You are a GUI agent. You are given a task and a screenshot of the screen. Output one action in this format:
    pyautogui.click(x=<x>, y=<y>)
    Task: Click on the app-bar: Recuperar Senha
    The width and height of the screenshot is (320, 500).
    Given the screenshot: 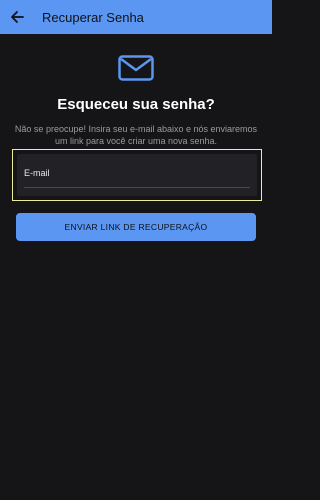 What is the action you would take?
    pyautogui.click(x=136, y=17)
    